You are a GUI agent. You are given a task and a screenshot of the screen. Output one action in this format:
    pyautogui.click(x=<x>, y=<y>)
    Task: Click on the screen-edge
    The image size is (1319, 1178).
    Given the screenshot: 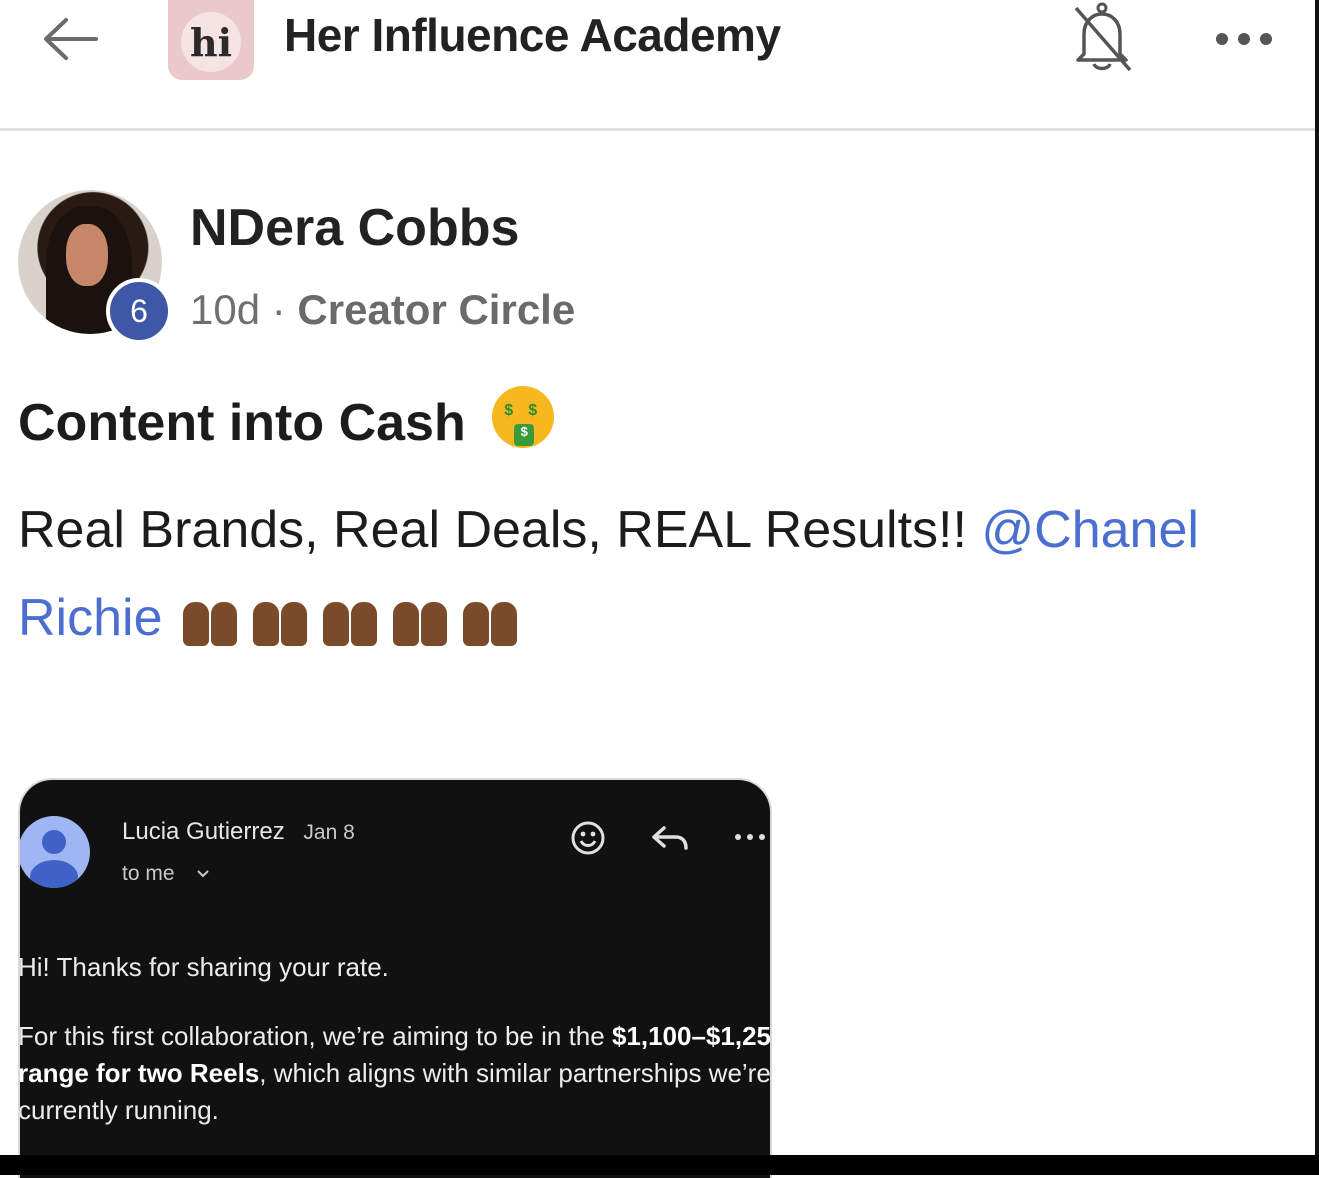 What is the action you would take?
    pyautogui.click(x=1317, y=577)
    